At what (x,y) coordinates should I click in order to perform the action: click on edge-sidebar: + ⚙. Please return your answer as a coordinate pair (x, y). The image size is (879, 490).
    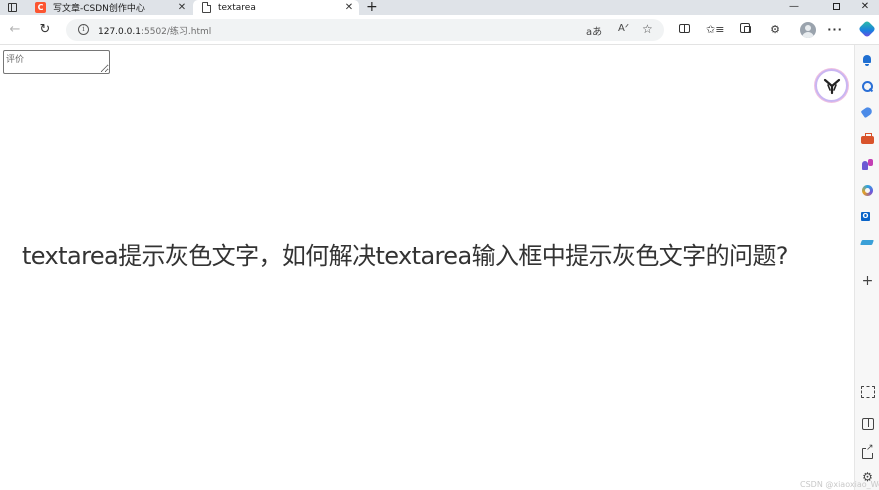
    Looking at the image, I should click on (866, 267).